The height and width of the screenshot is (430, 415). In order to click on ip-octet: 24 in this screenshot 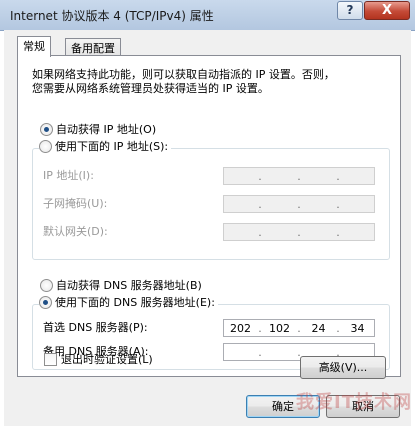, I will do `click(318, 328)`.